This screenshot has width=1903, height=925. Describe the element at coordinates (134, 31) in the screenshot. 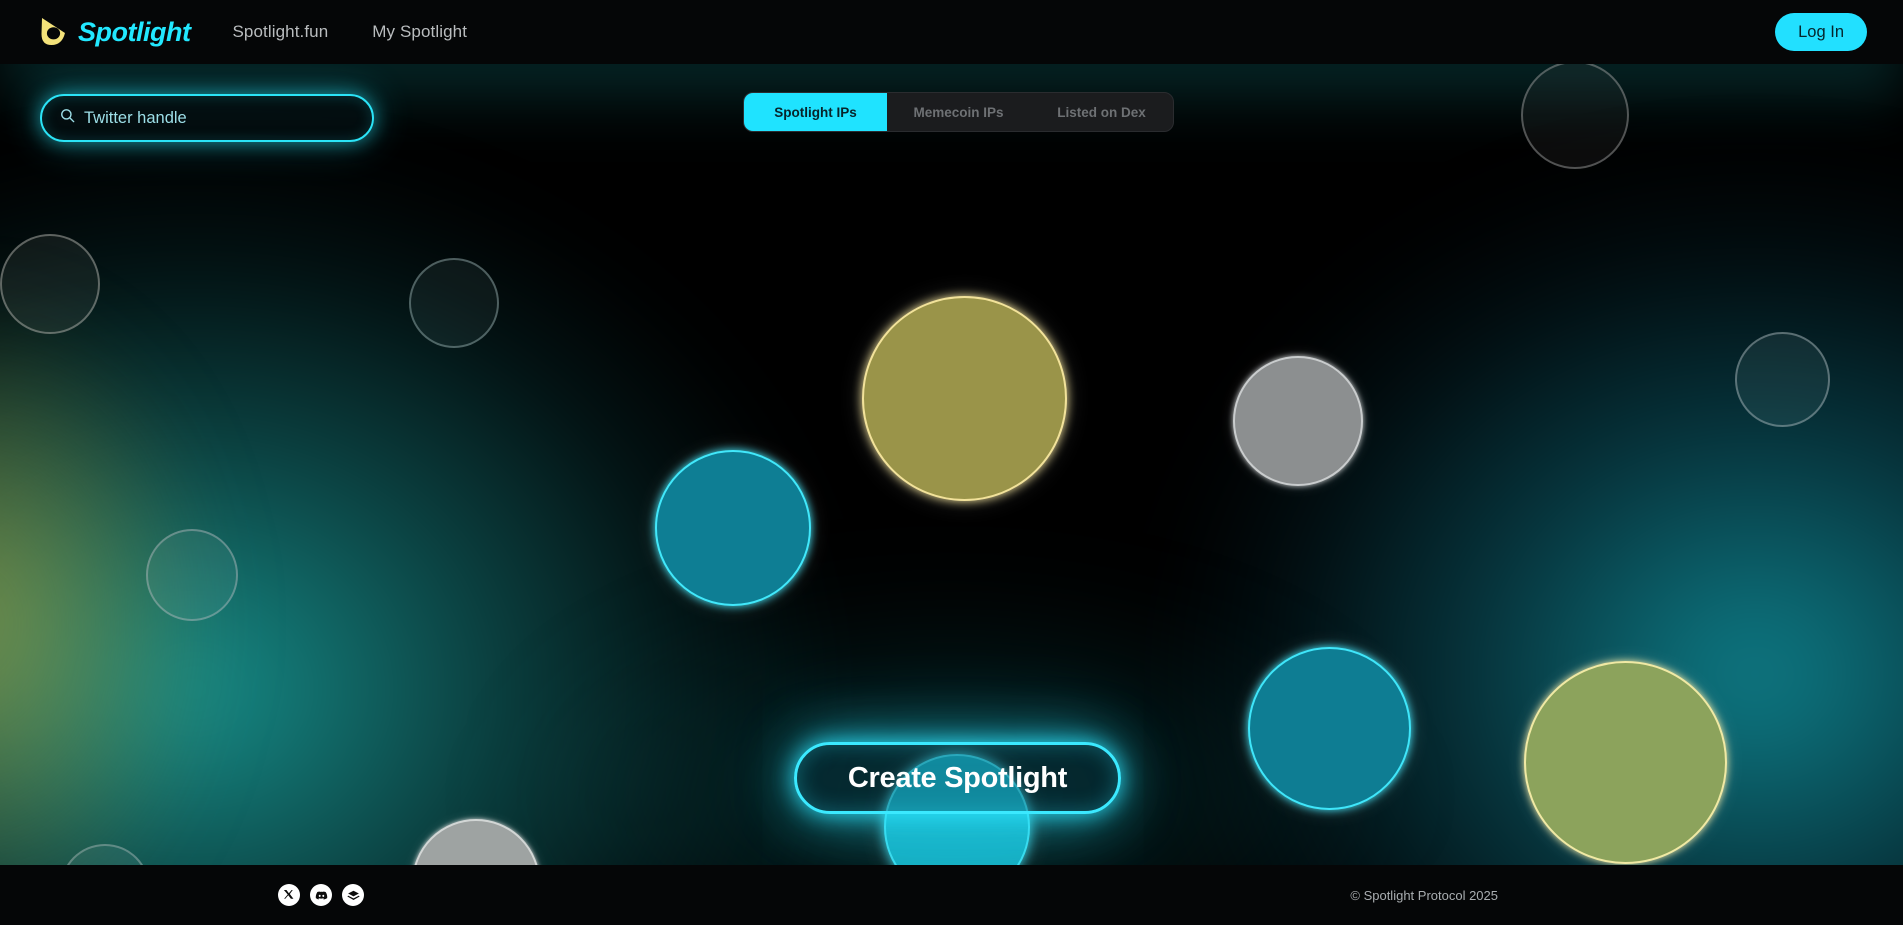

I see `brand-wordmark: Spotlight` at that location.